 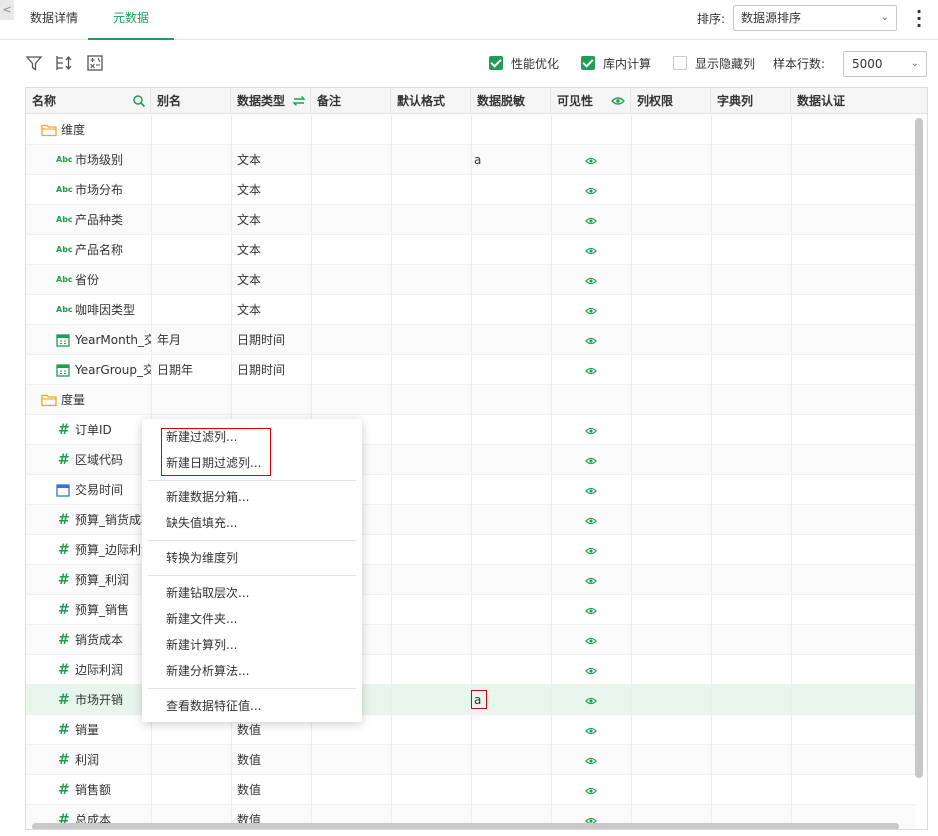 What do you see at coordinates (131, 20) in the screenshot?
I see `tab-metadata: 元数据` at bounding box center [131, 20].